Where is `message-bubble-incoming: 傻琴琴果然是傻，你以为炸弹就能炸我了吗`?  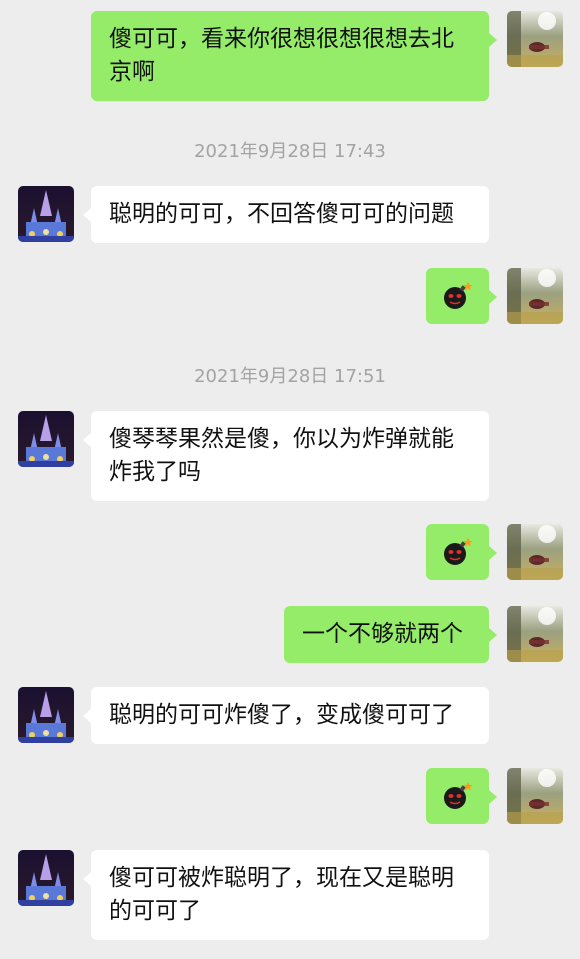
message-bubble-incoming: 傻琴琴果然是傻，你以为炸弹就能炸我了吗 is located at coordinates (286, 456).